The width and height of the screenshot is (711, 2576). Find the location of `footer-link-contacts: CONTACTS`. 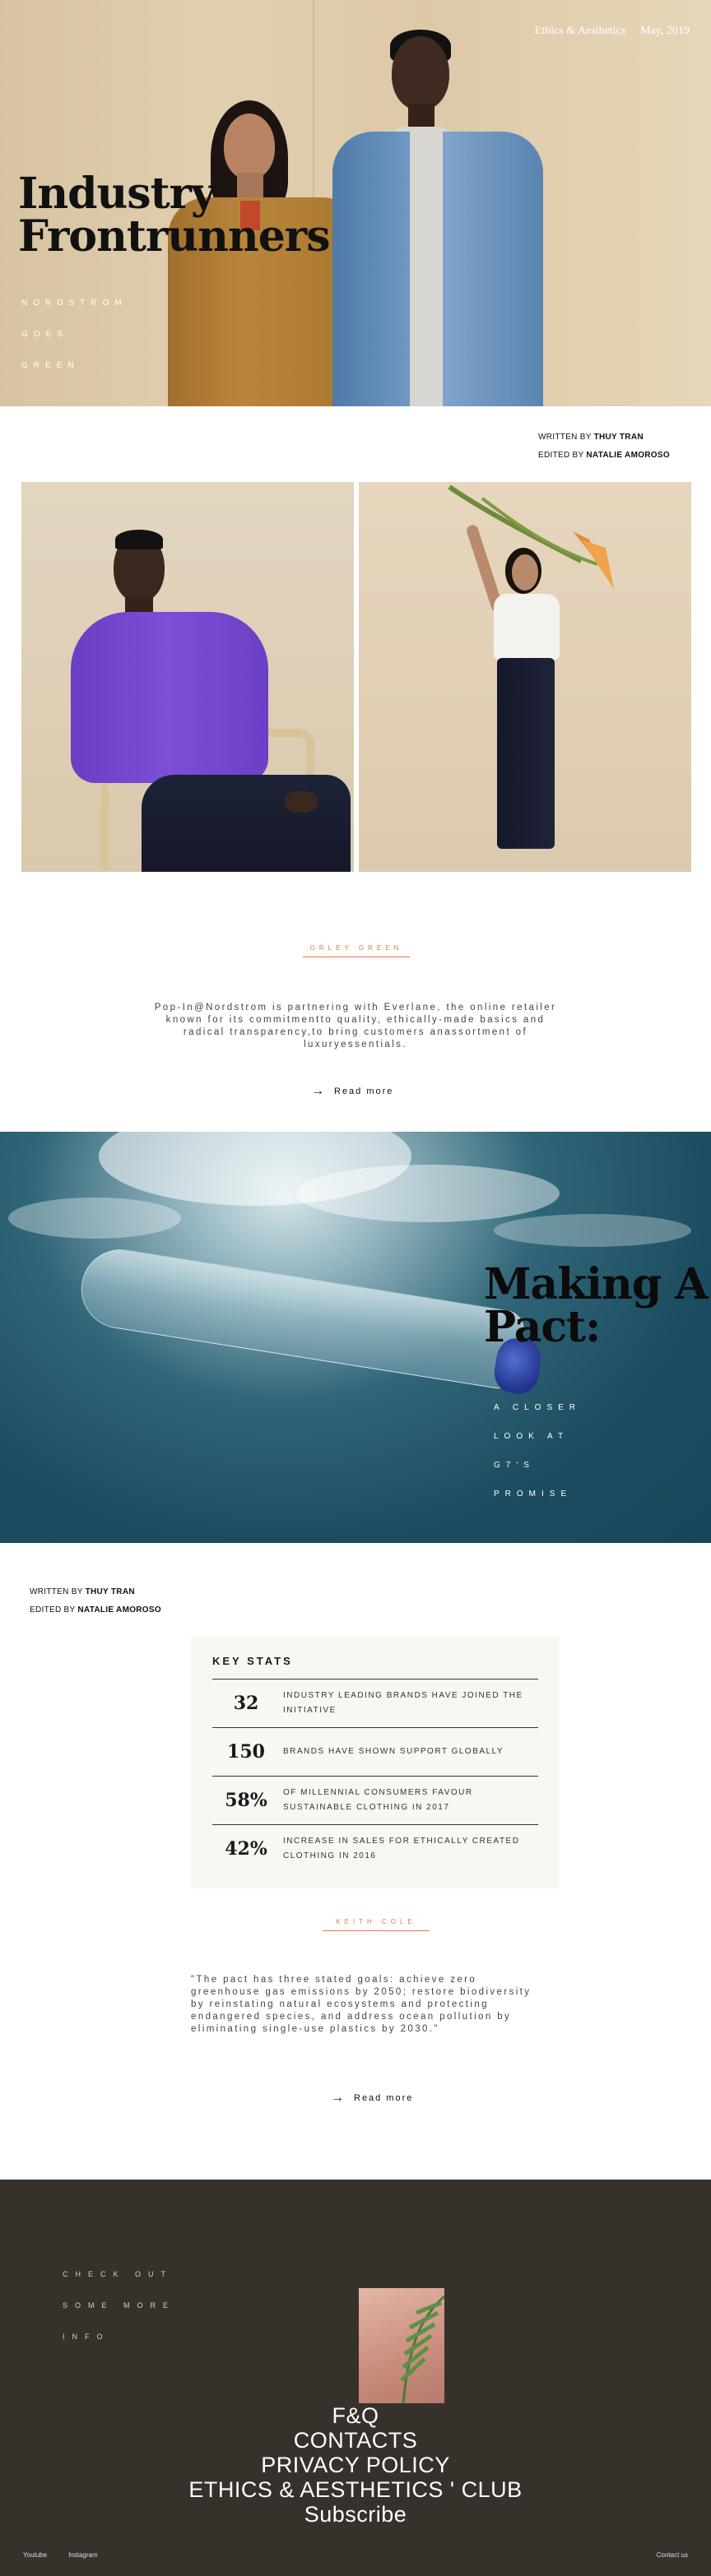

footer-link-contacts: CONTACTS is located at coordinates (355, 2441).